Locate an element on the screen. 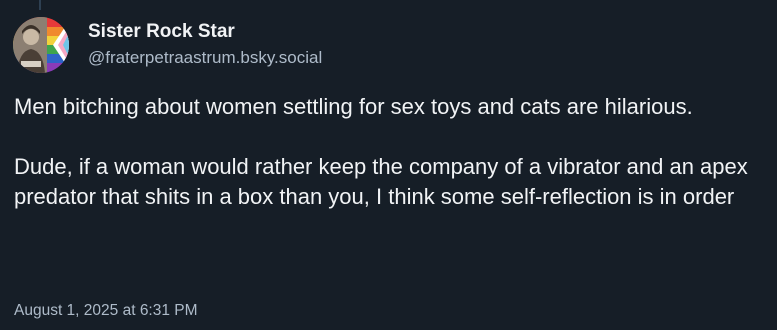  author-handle: @fraterpetraastrum.bsky.social is located at coordinates (205, 58).